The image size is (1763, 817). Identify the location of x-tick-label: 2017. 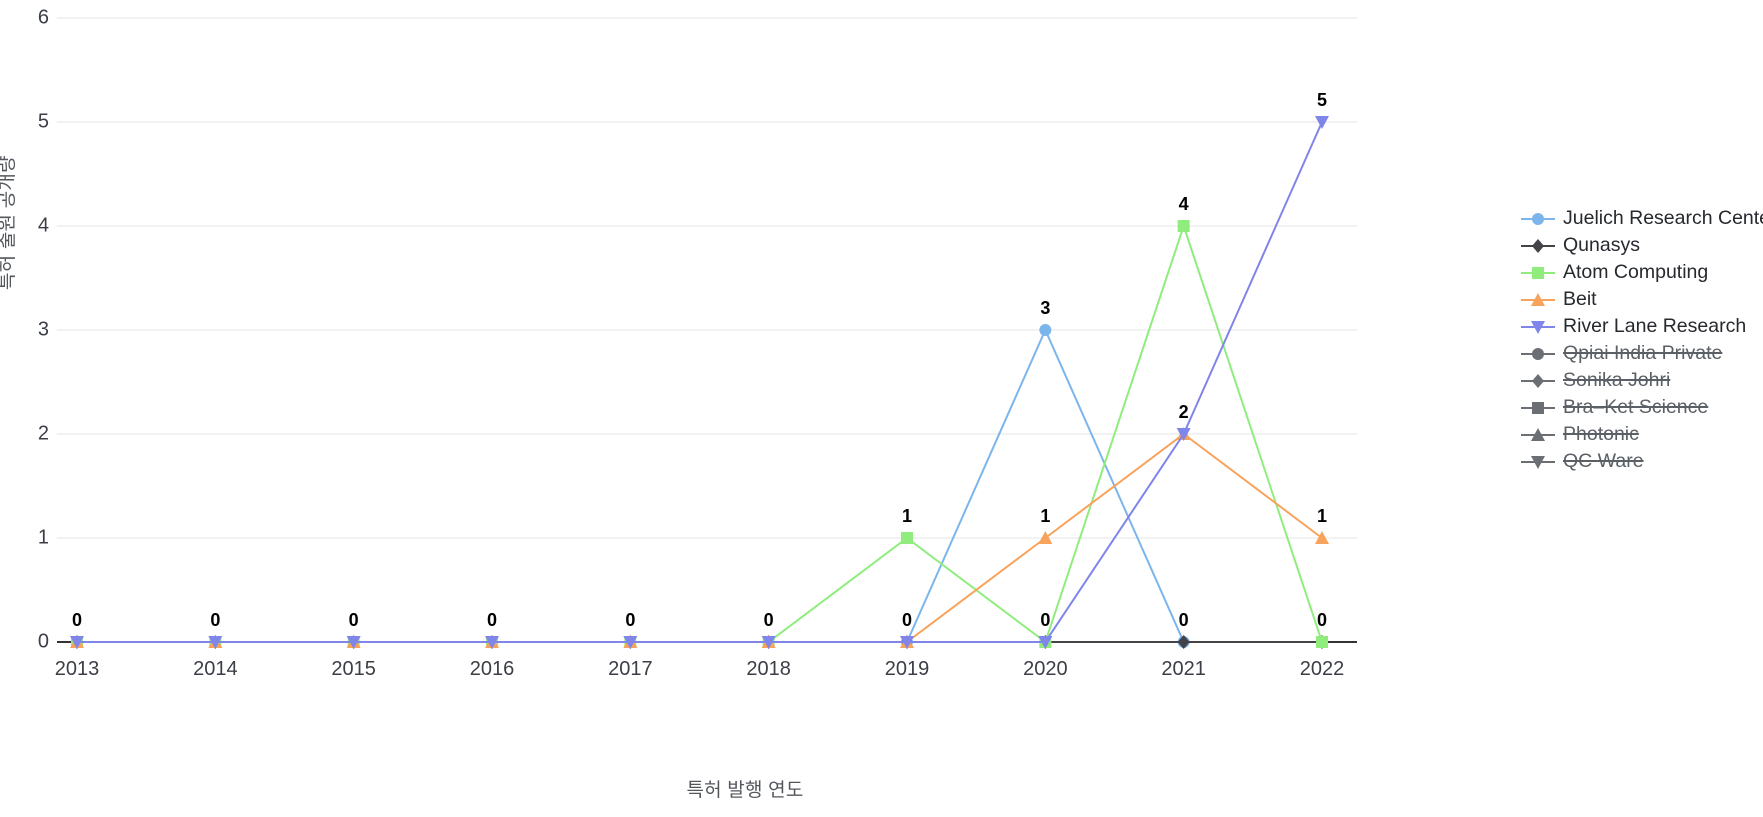
(630, 669).